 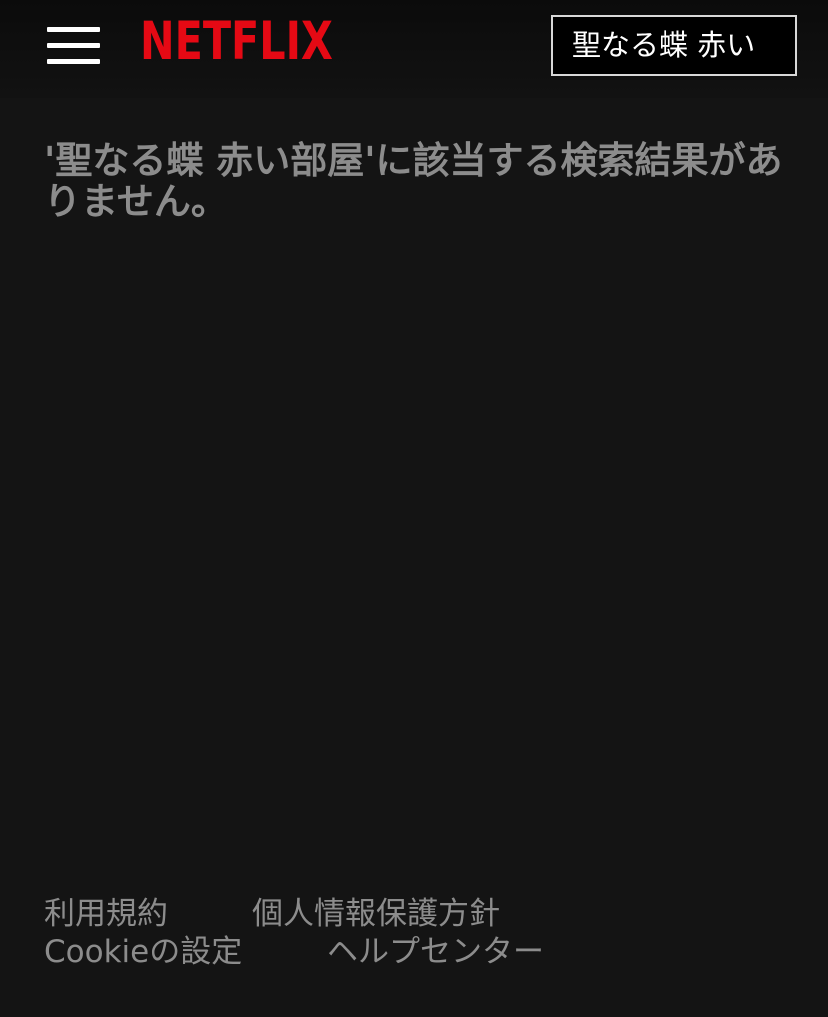 What do you see at coordinates (414, 49) in the screenshot?
I see `top-header: NETFLIX` at bounding box center [414, 49].